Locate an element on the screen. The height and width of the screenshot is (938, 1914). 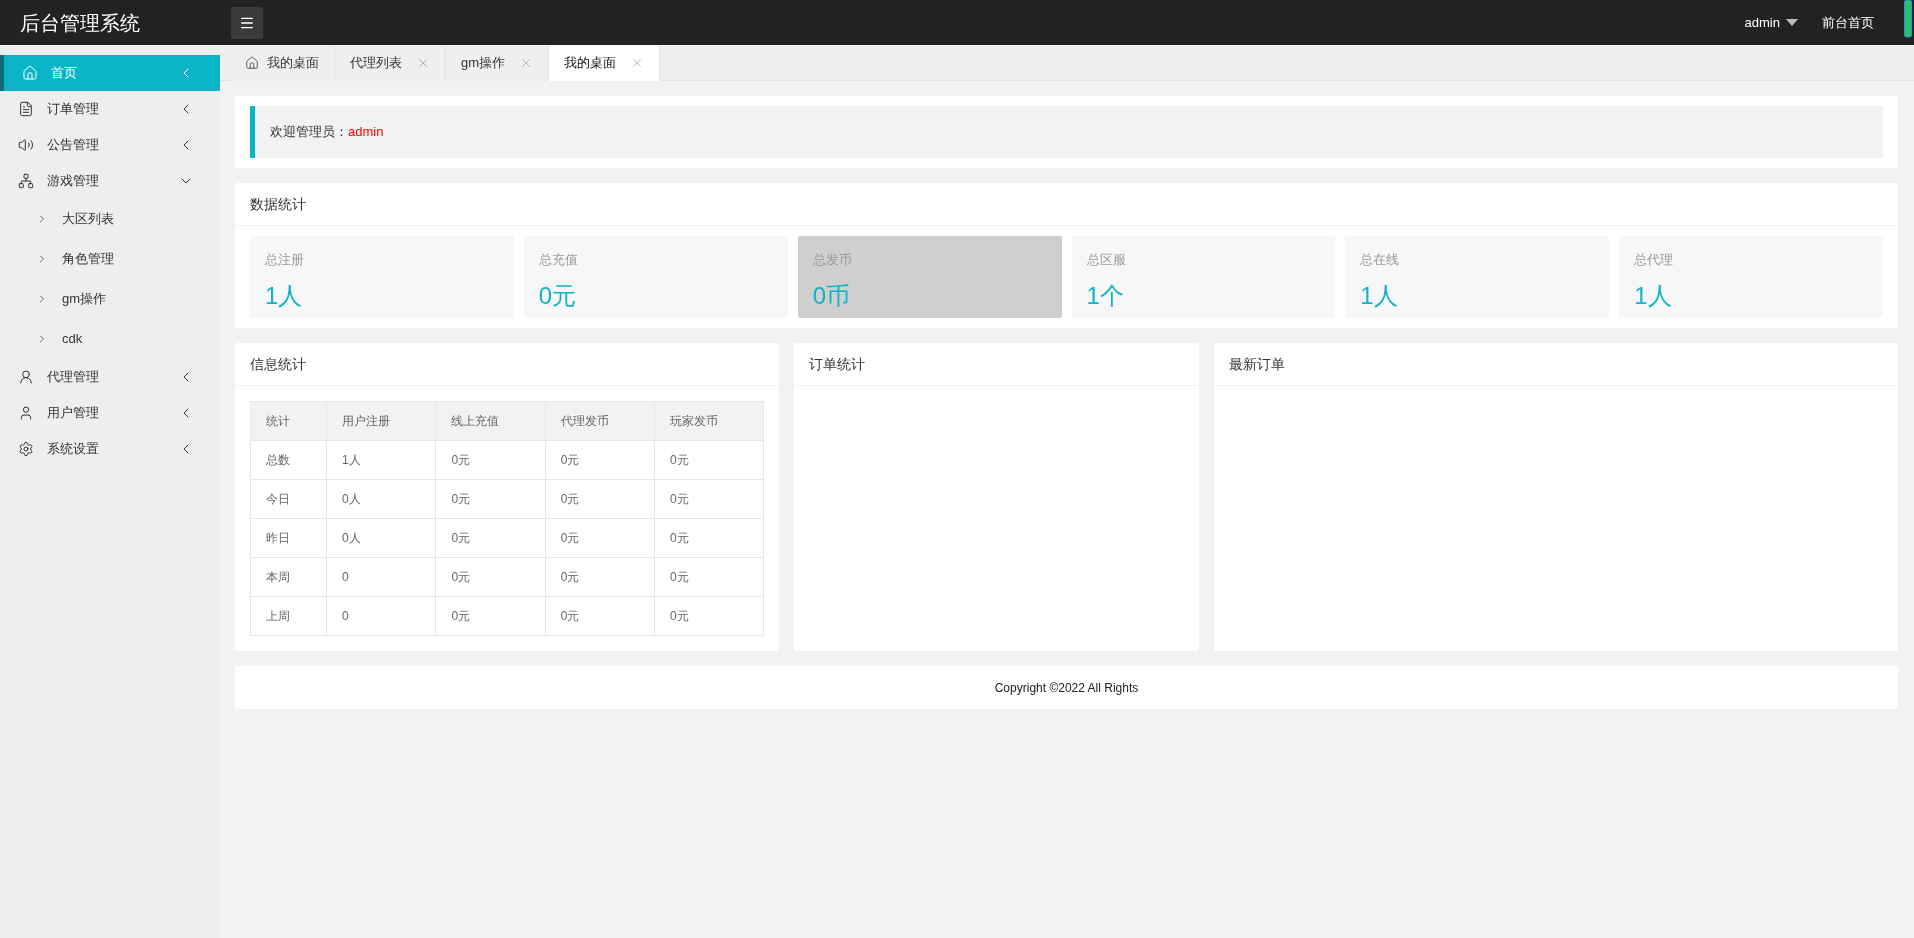
caret-icon is located at coordinates (1792, 22).